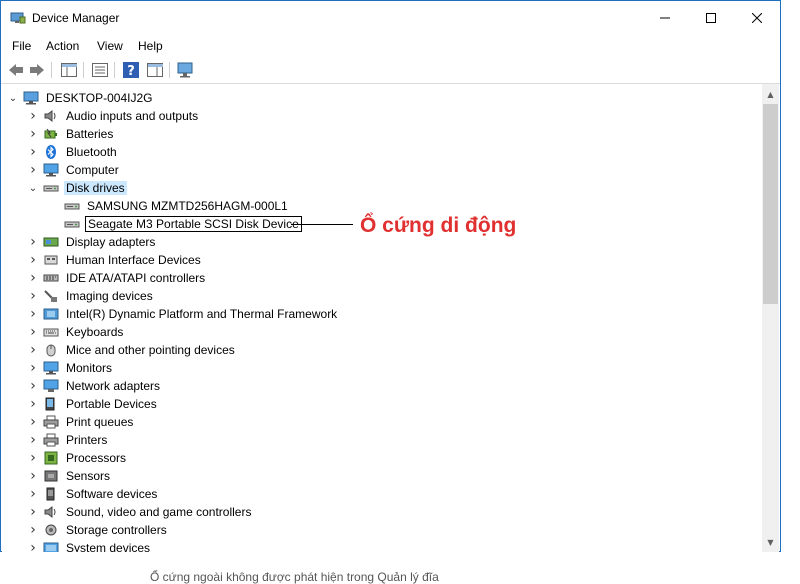  What do you see at coordinates (117, 278) in the screenshot?
I see `tree-item-ide-ata-atapi-controllers: › IDE ATA/ATAPI controllers` at bounding box center [117, 278].